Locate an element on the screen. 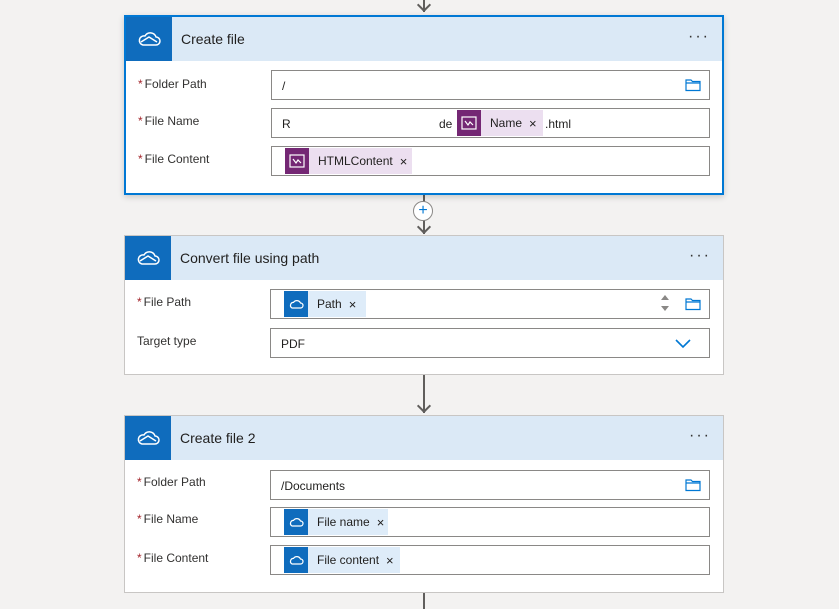 This screenshot has width=839, height=609. add-step-button: + is located at coordinates (423, 211).